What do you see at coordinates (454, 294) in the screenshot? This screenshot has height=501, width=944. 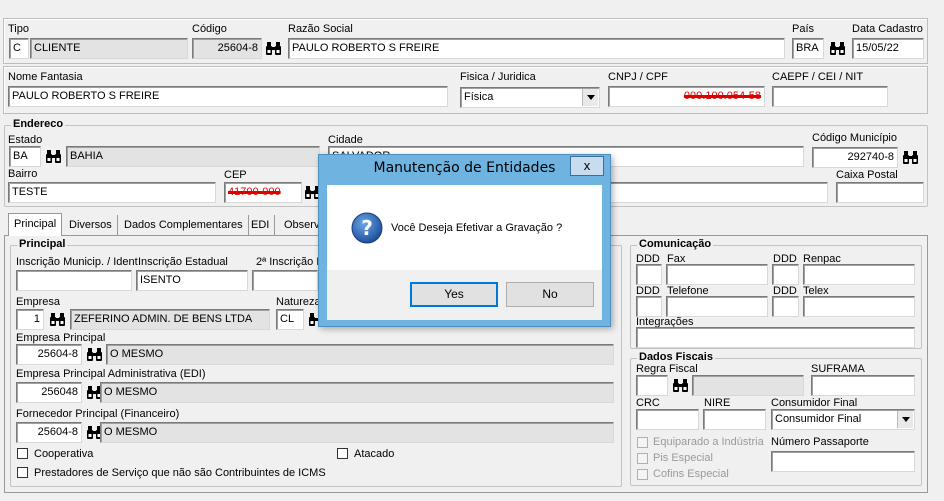 I see `yes-button: Yes` at bounding box center [454, 294].